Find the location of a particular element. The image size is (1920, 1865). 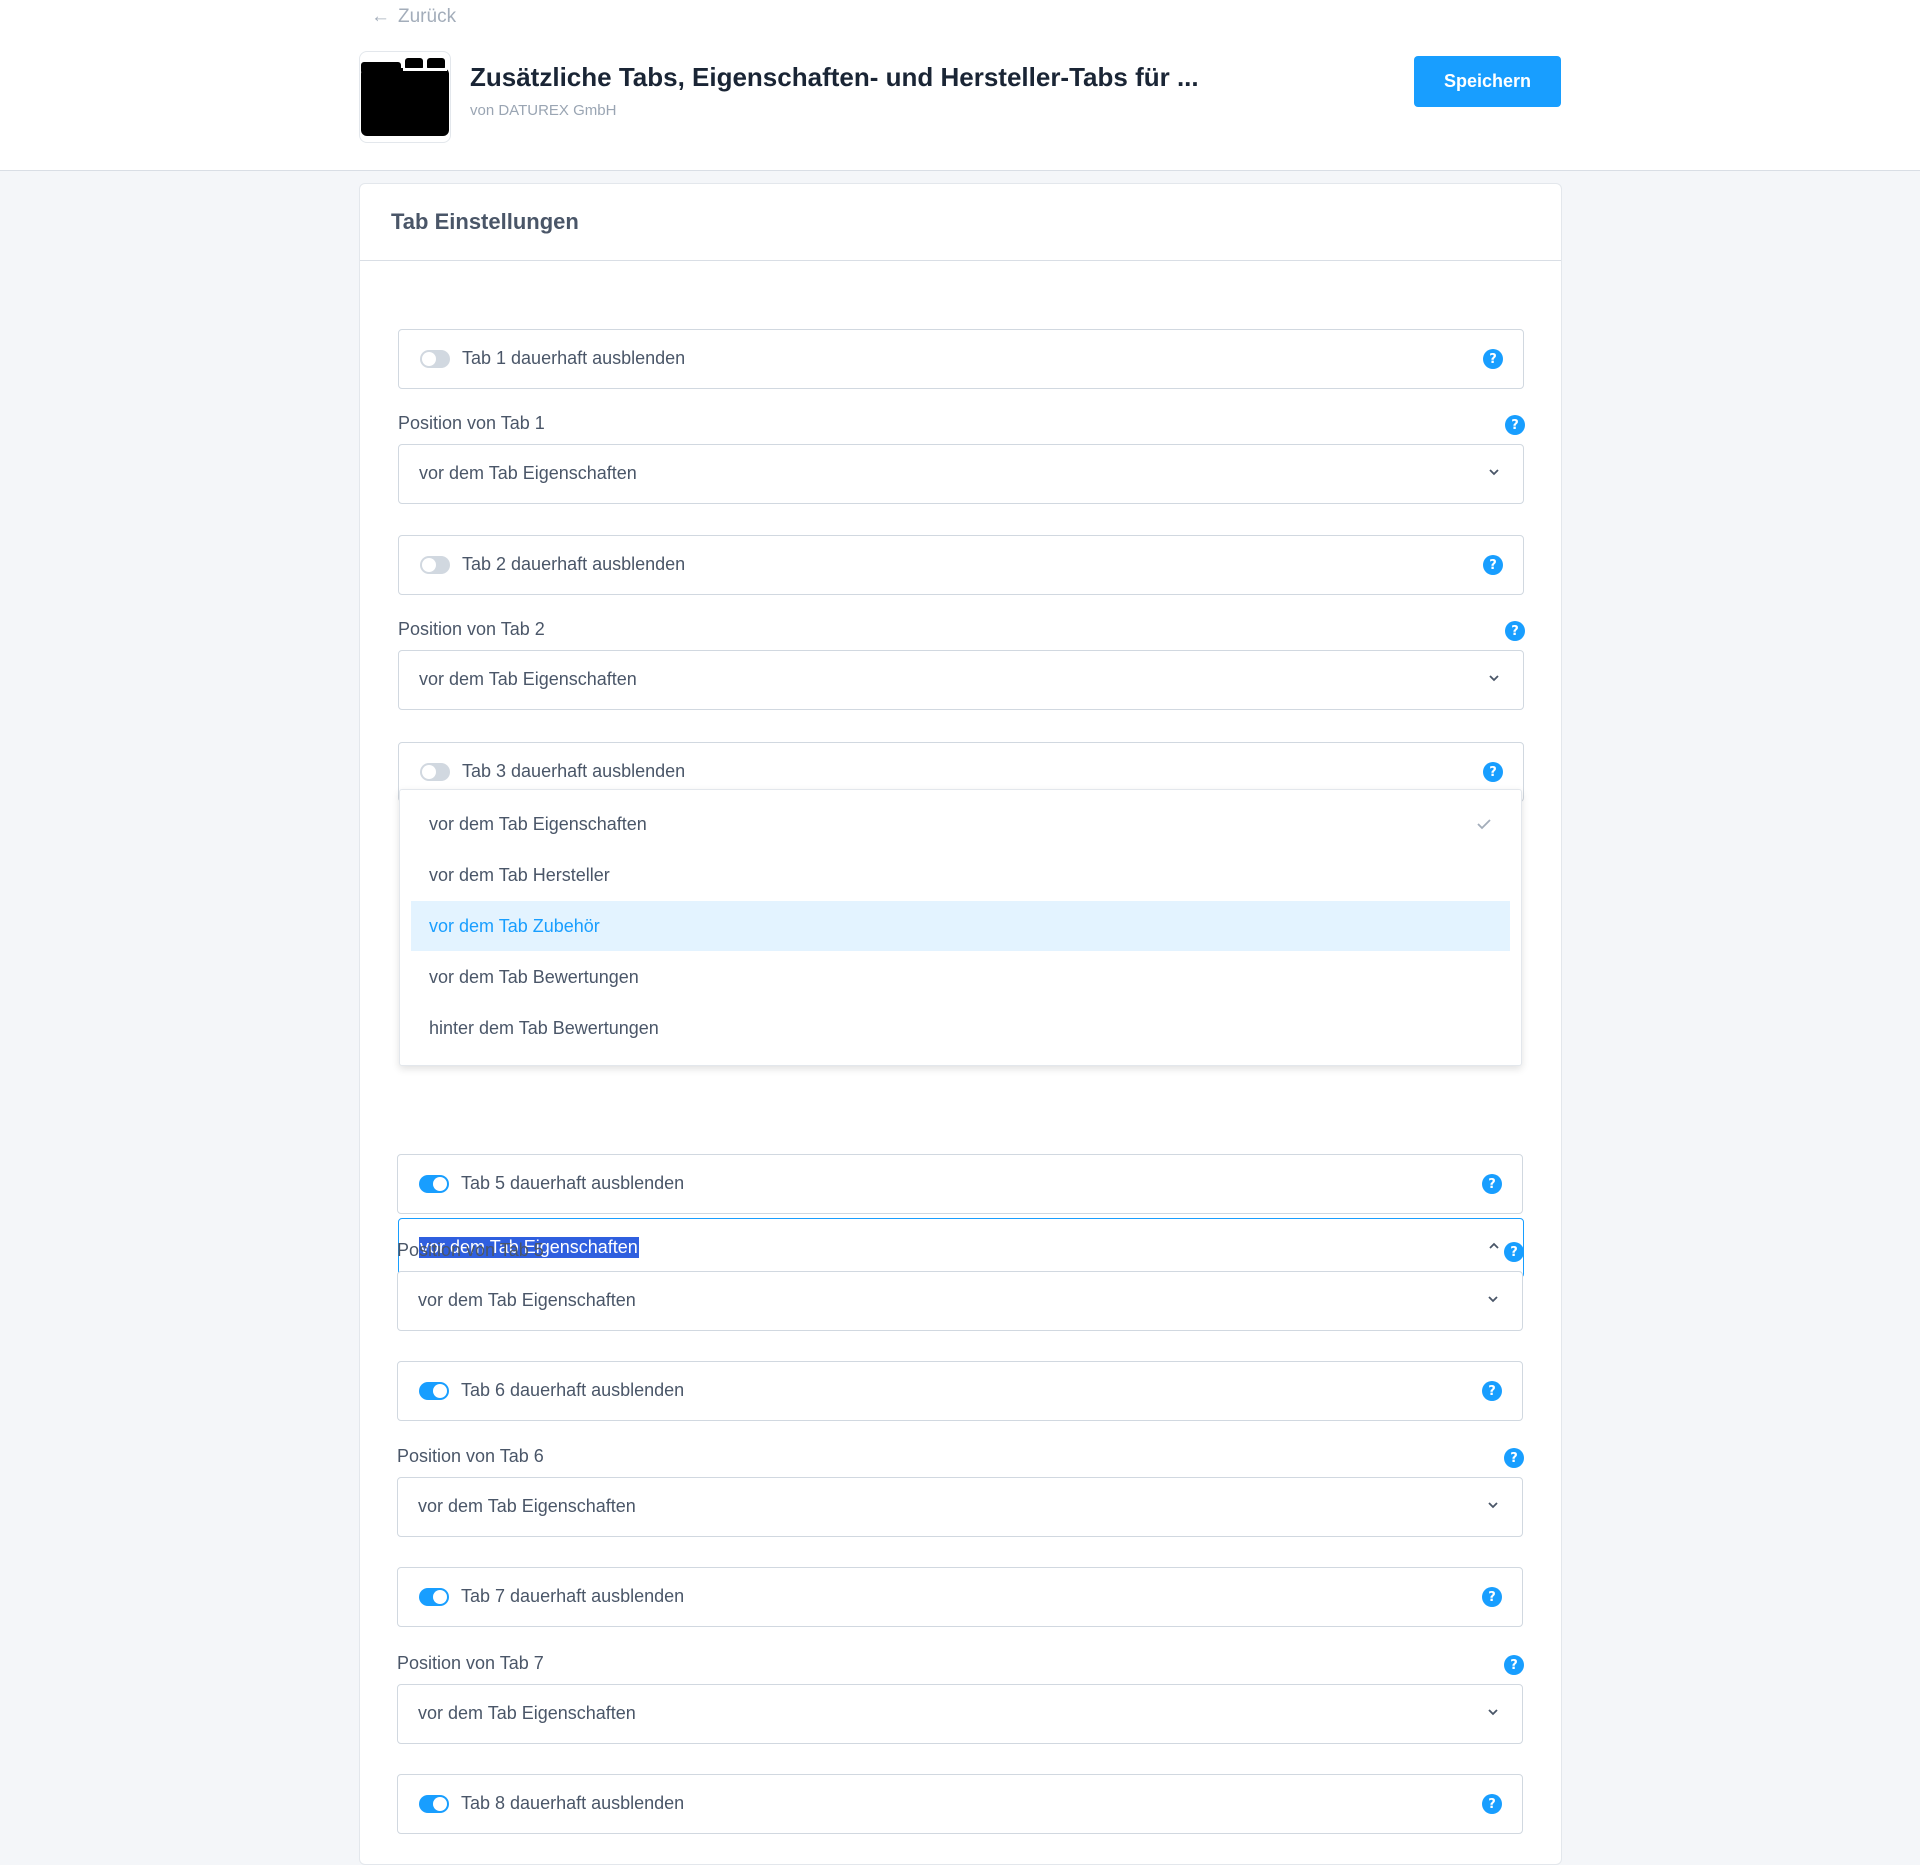

save-button: Speichern is located at coordinates (1487, 81).